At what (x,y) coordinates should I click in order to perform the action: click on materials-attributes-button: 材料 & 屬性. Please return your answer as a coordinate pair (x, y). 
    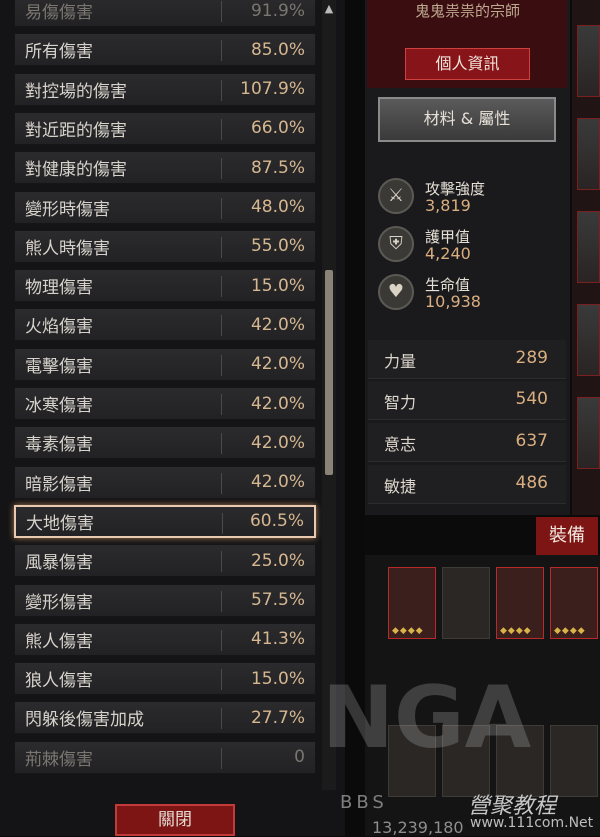
    Looking at the image, I should click on (467, 119).